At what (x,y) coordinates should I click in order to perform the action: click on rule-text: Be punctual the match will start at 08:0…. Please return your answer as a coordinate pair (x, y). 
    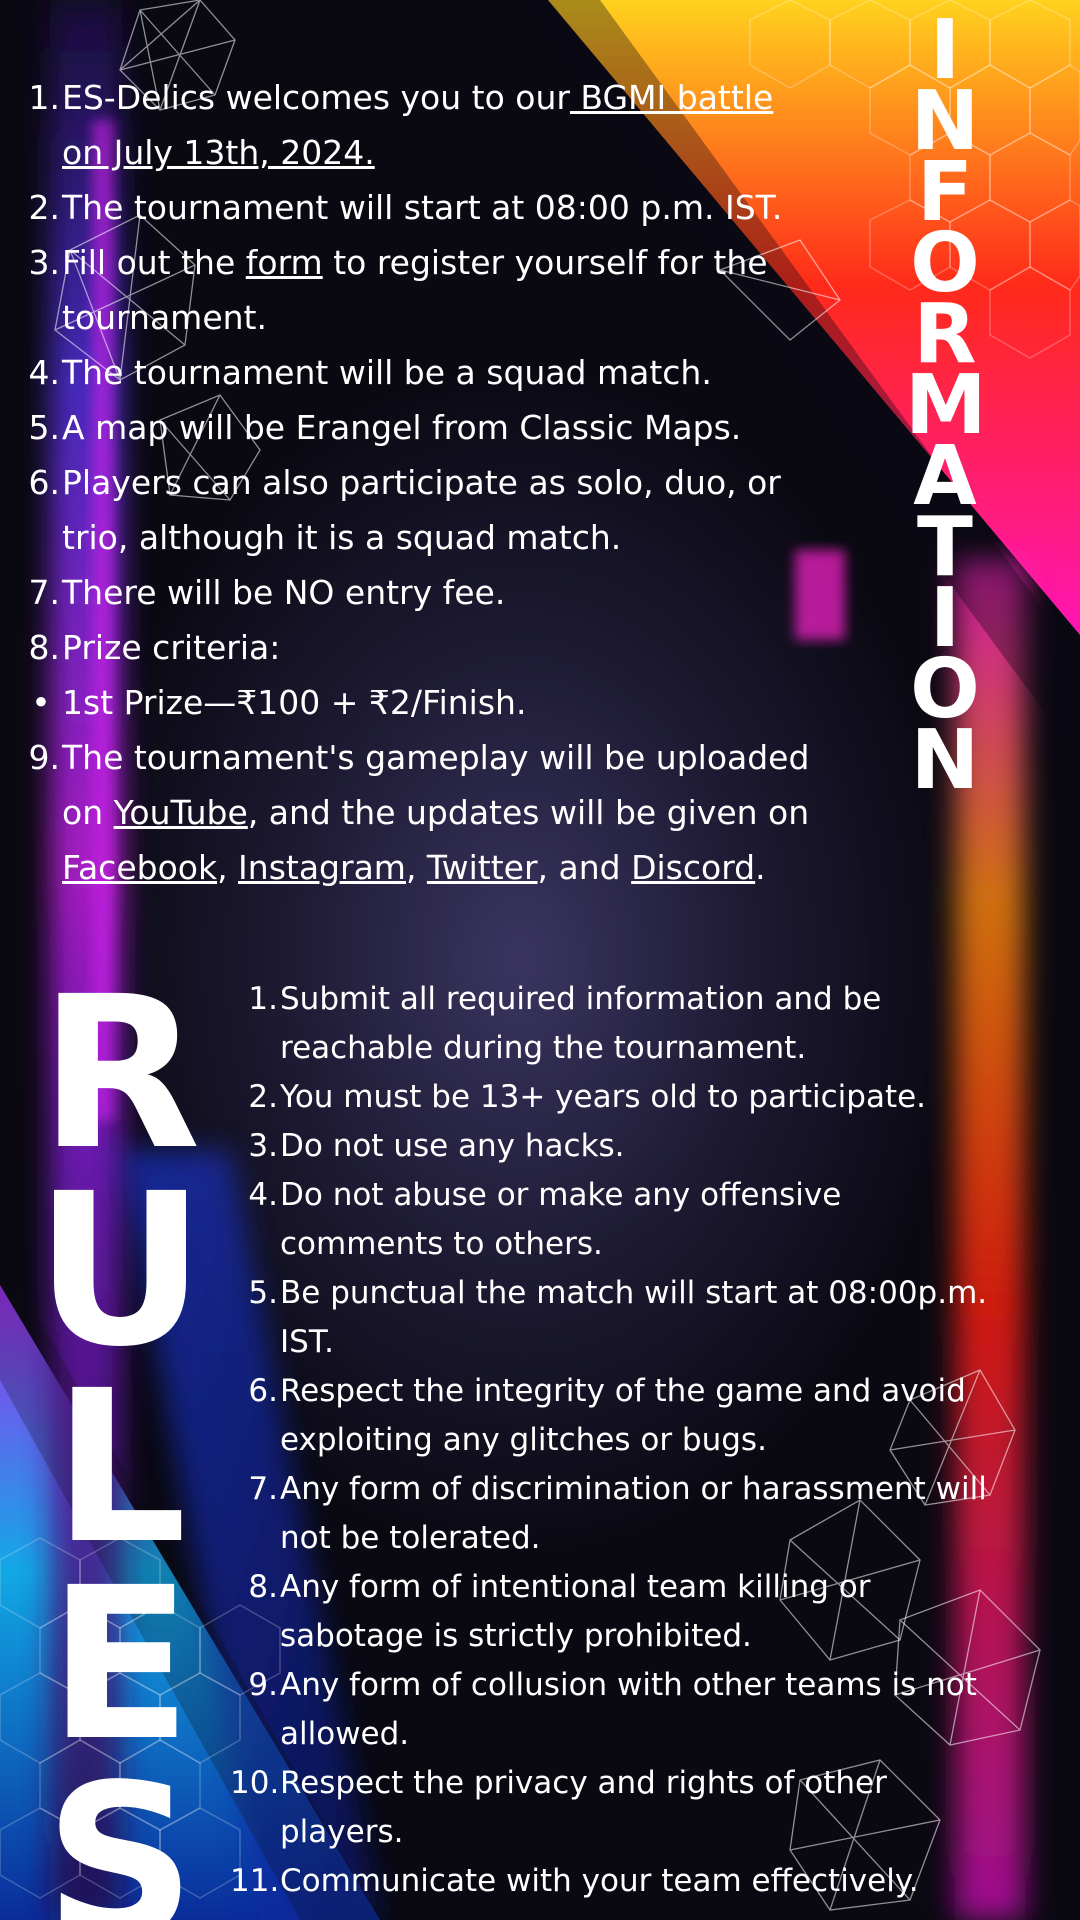
    Looking at the image, I should click on (634, 1317).